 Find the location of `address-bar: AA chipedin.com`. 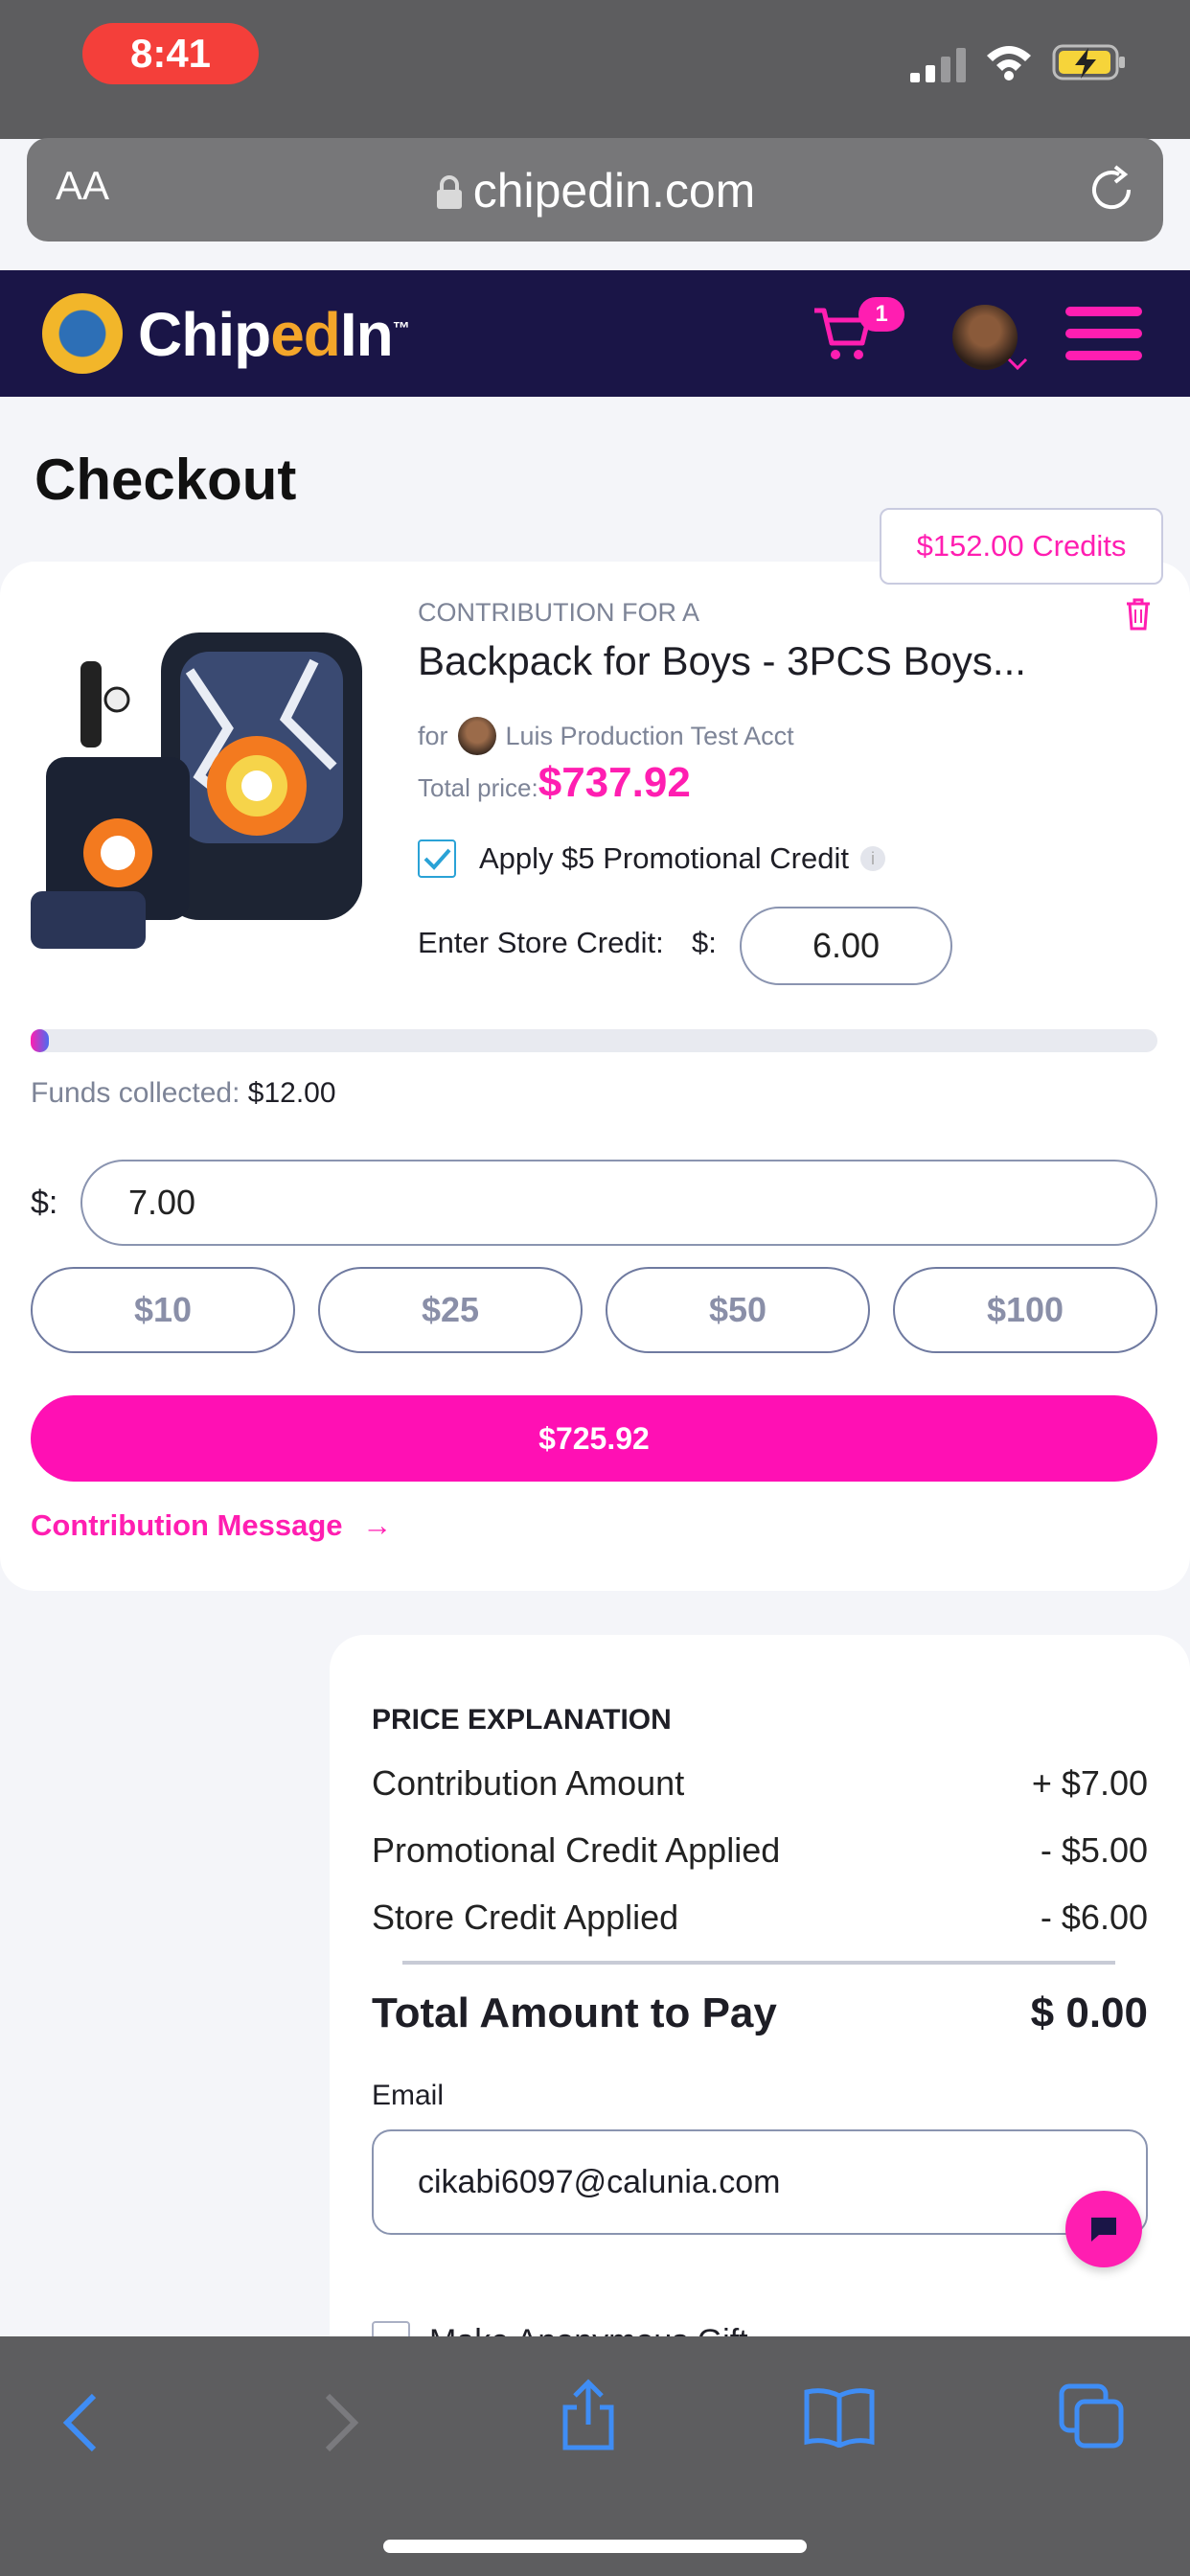

address-bar: AA chipedin.com is located at coordinates (595, 190).